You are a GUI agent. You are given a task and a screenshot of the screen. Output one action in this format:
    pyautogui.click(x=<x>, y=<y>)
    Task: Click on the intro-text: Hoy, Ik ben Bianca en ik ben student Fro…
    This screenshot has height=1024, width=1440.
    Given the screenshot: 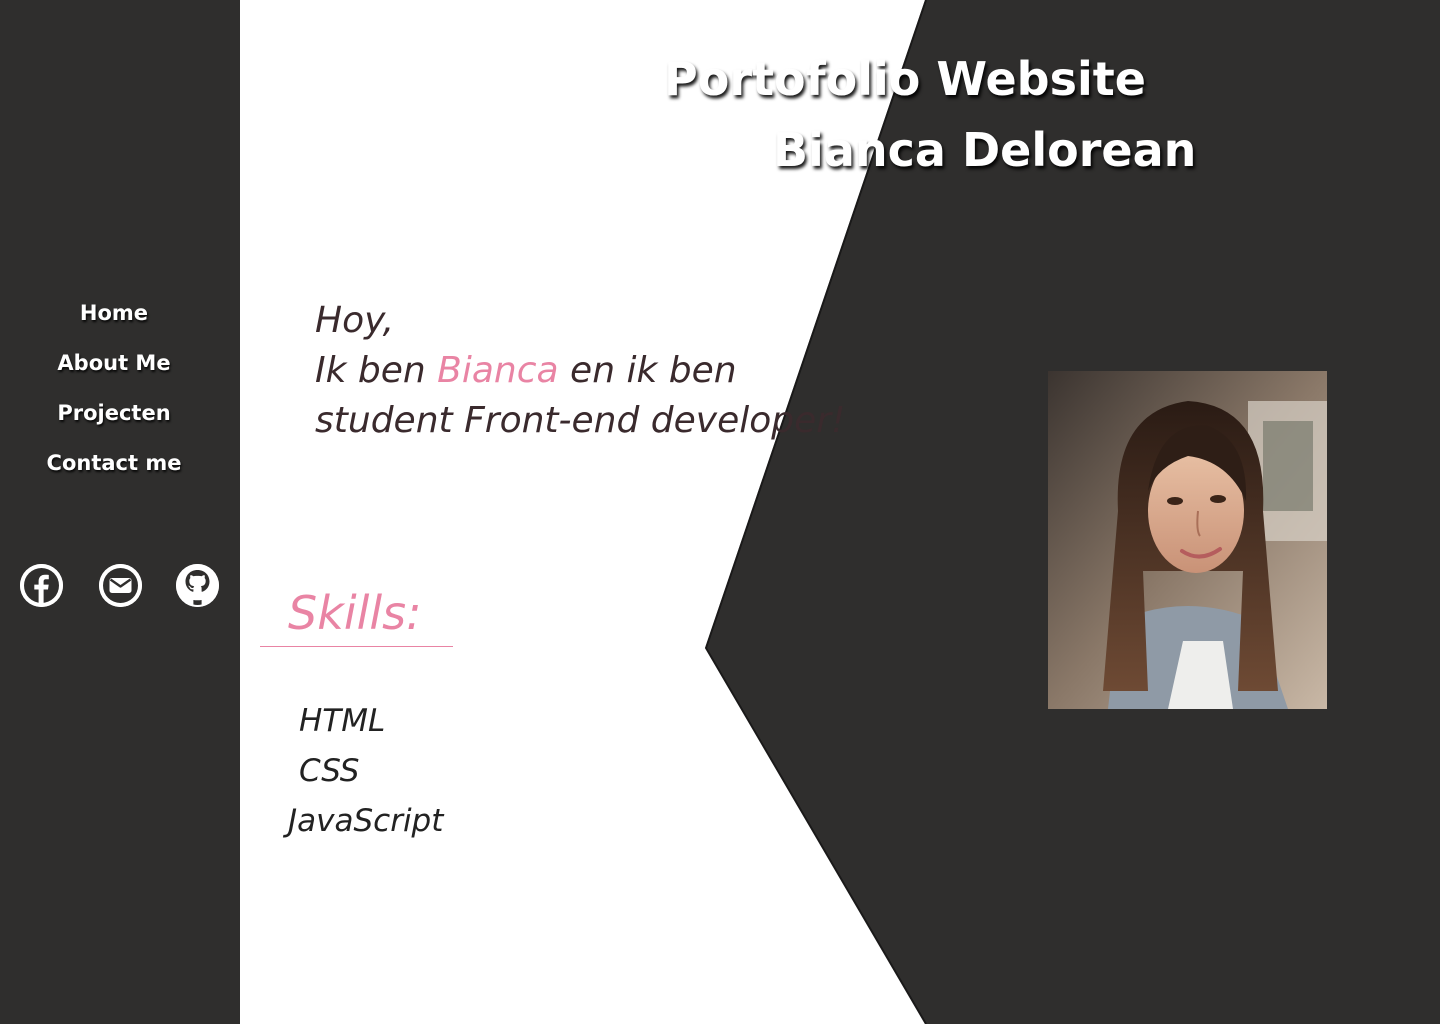 What is the action you would take?
    pyautogui.click(x=580, y=371)
    